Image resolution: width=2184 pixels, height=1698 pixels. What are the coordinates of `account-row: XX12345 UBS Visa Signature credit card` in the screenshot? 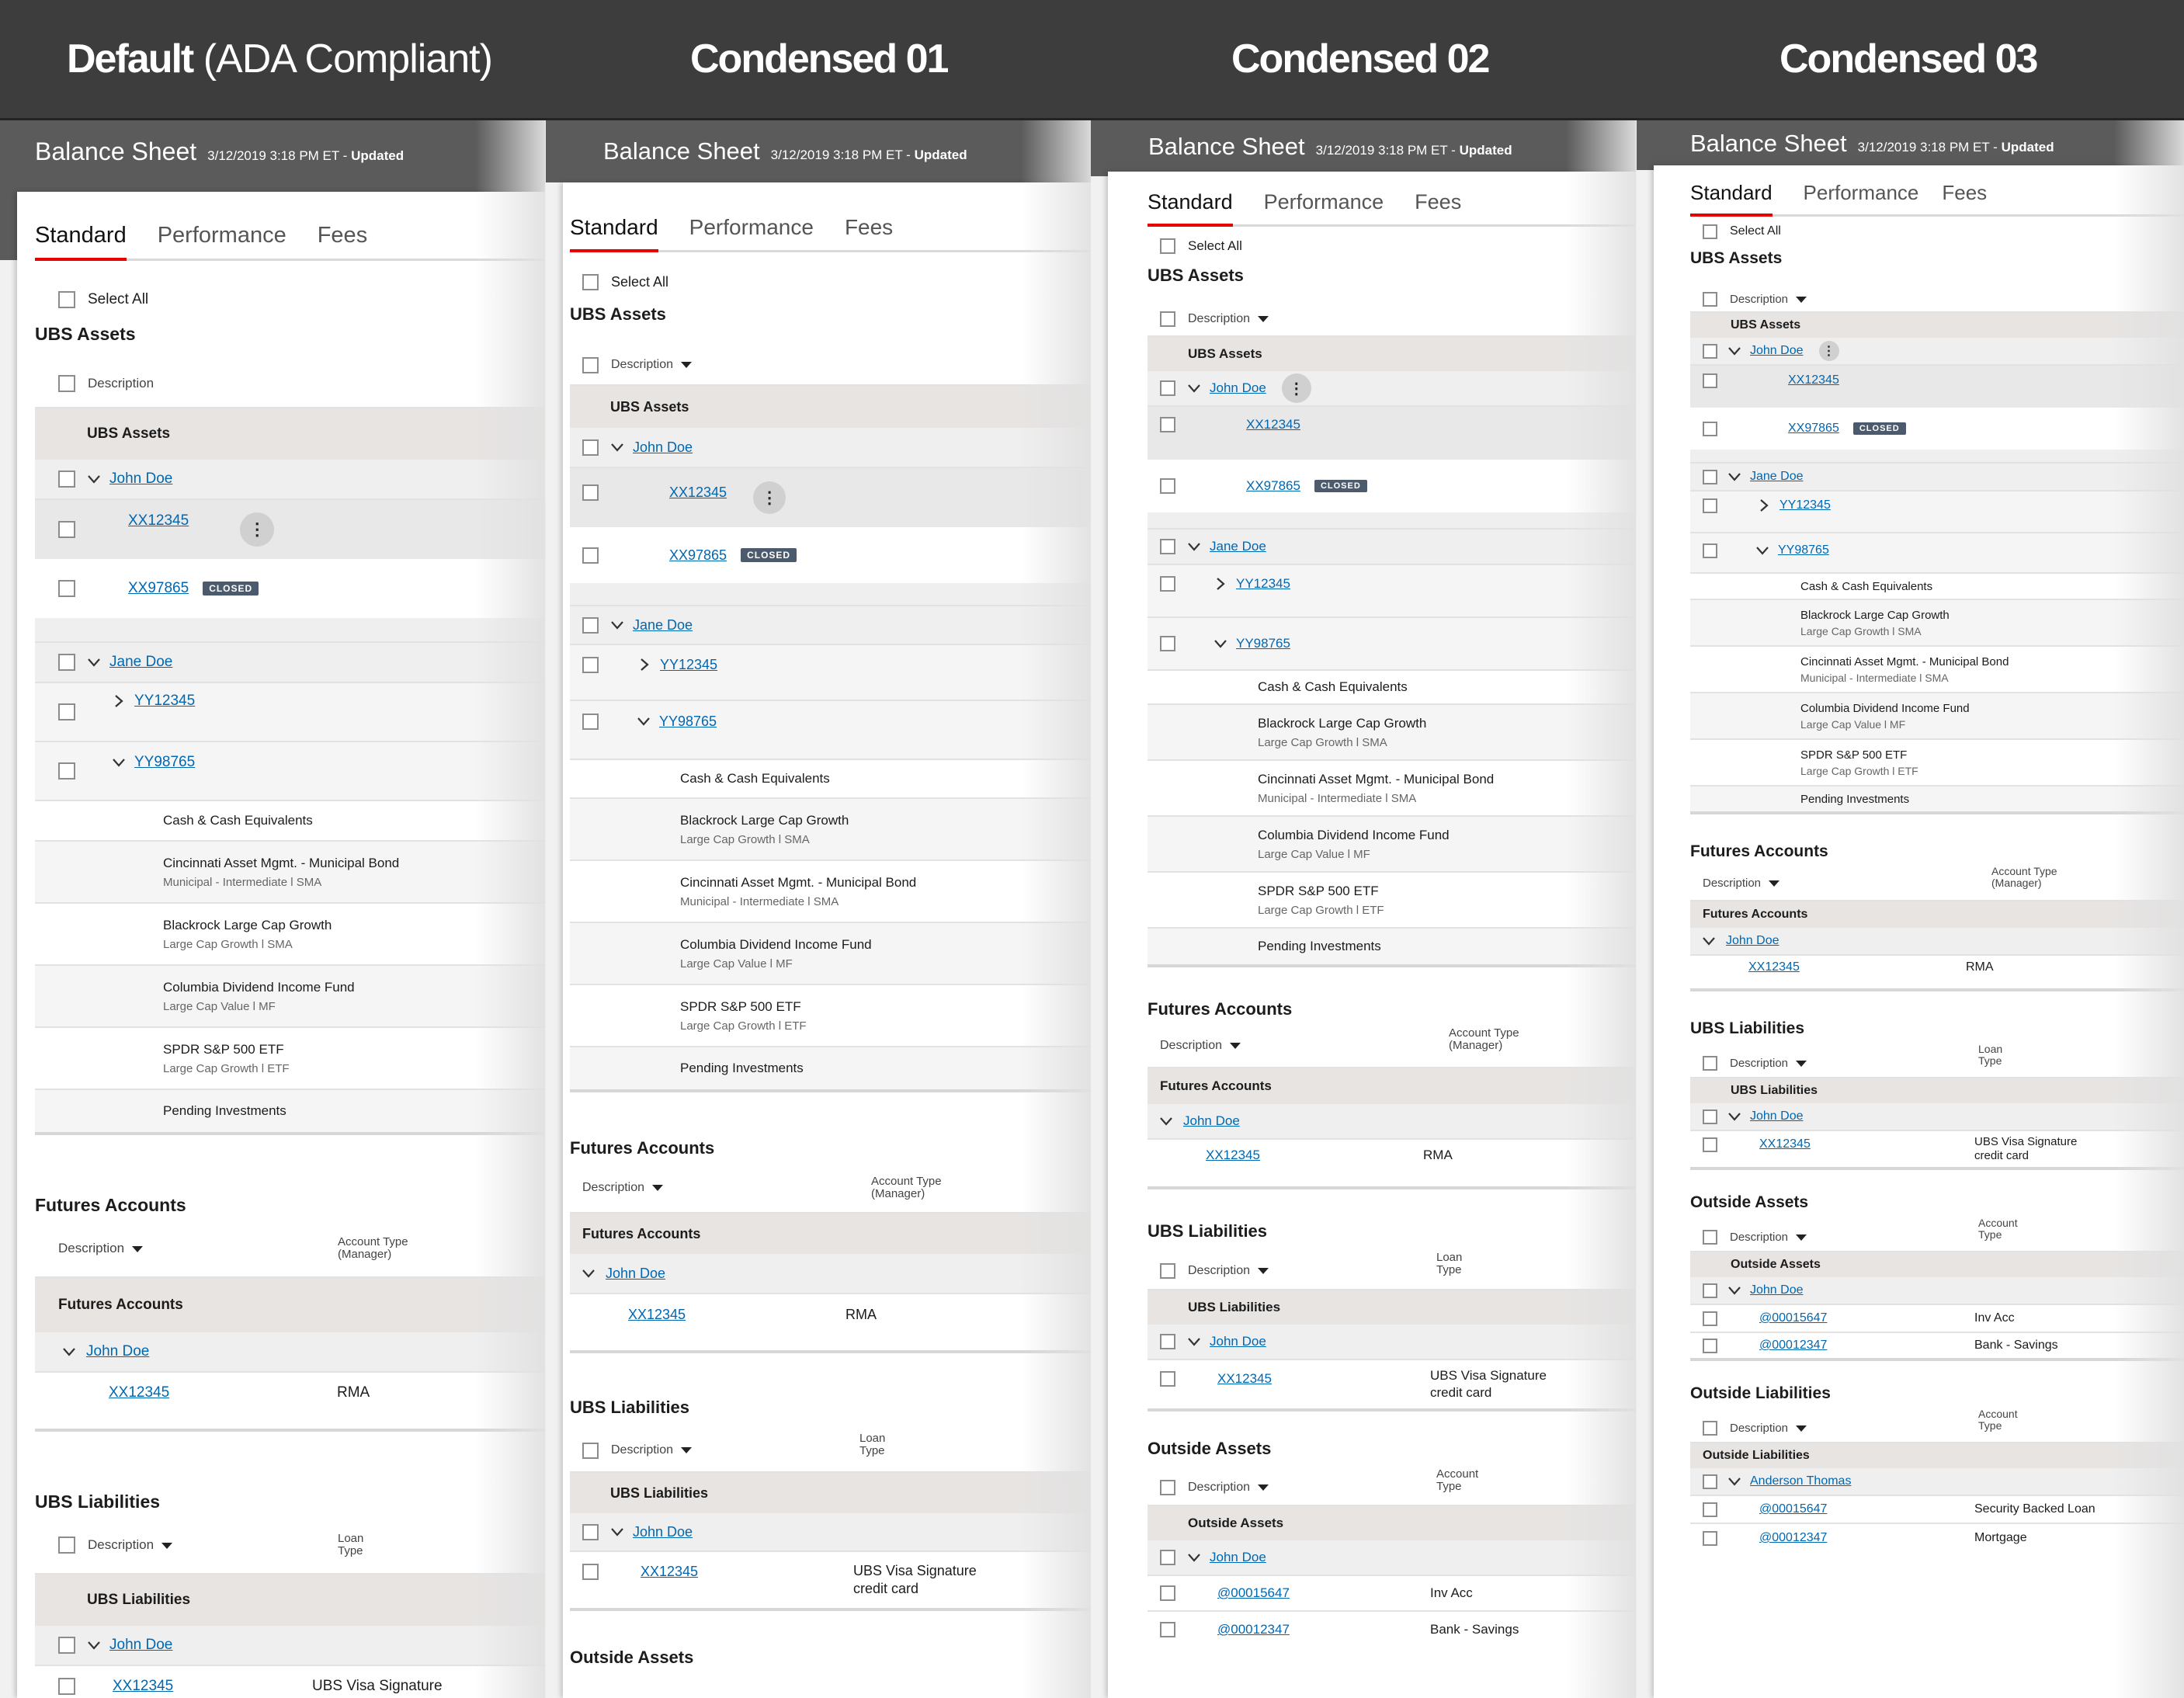 It's located at (1392, 1386).